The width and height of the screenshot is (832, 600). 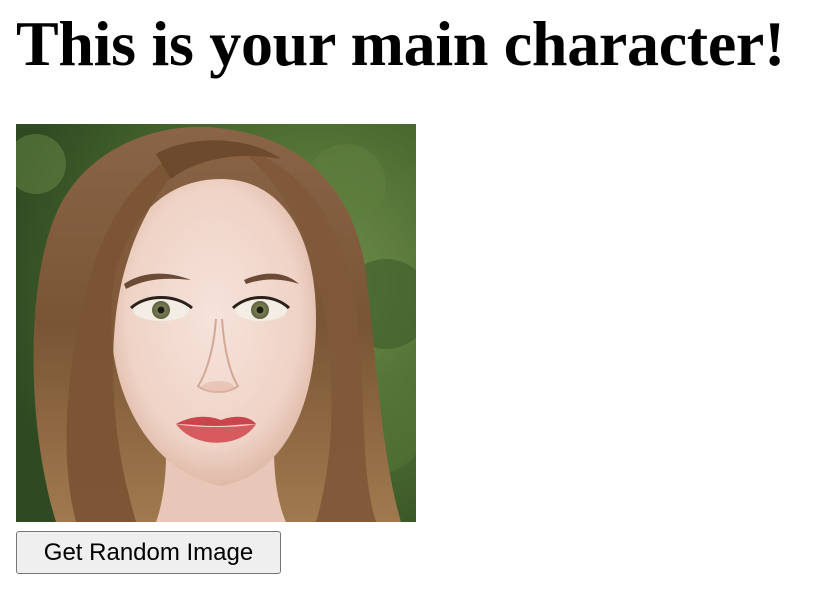 I want to click on get-random-image-button: Get Random Image, so click(x=148, y=552).